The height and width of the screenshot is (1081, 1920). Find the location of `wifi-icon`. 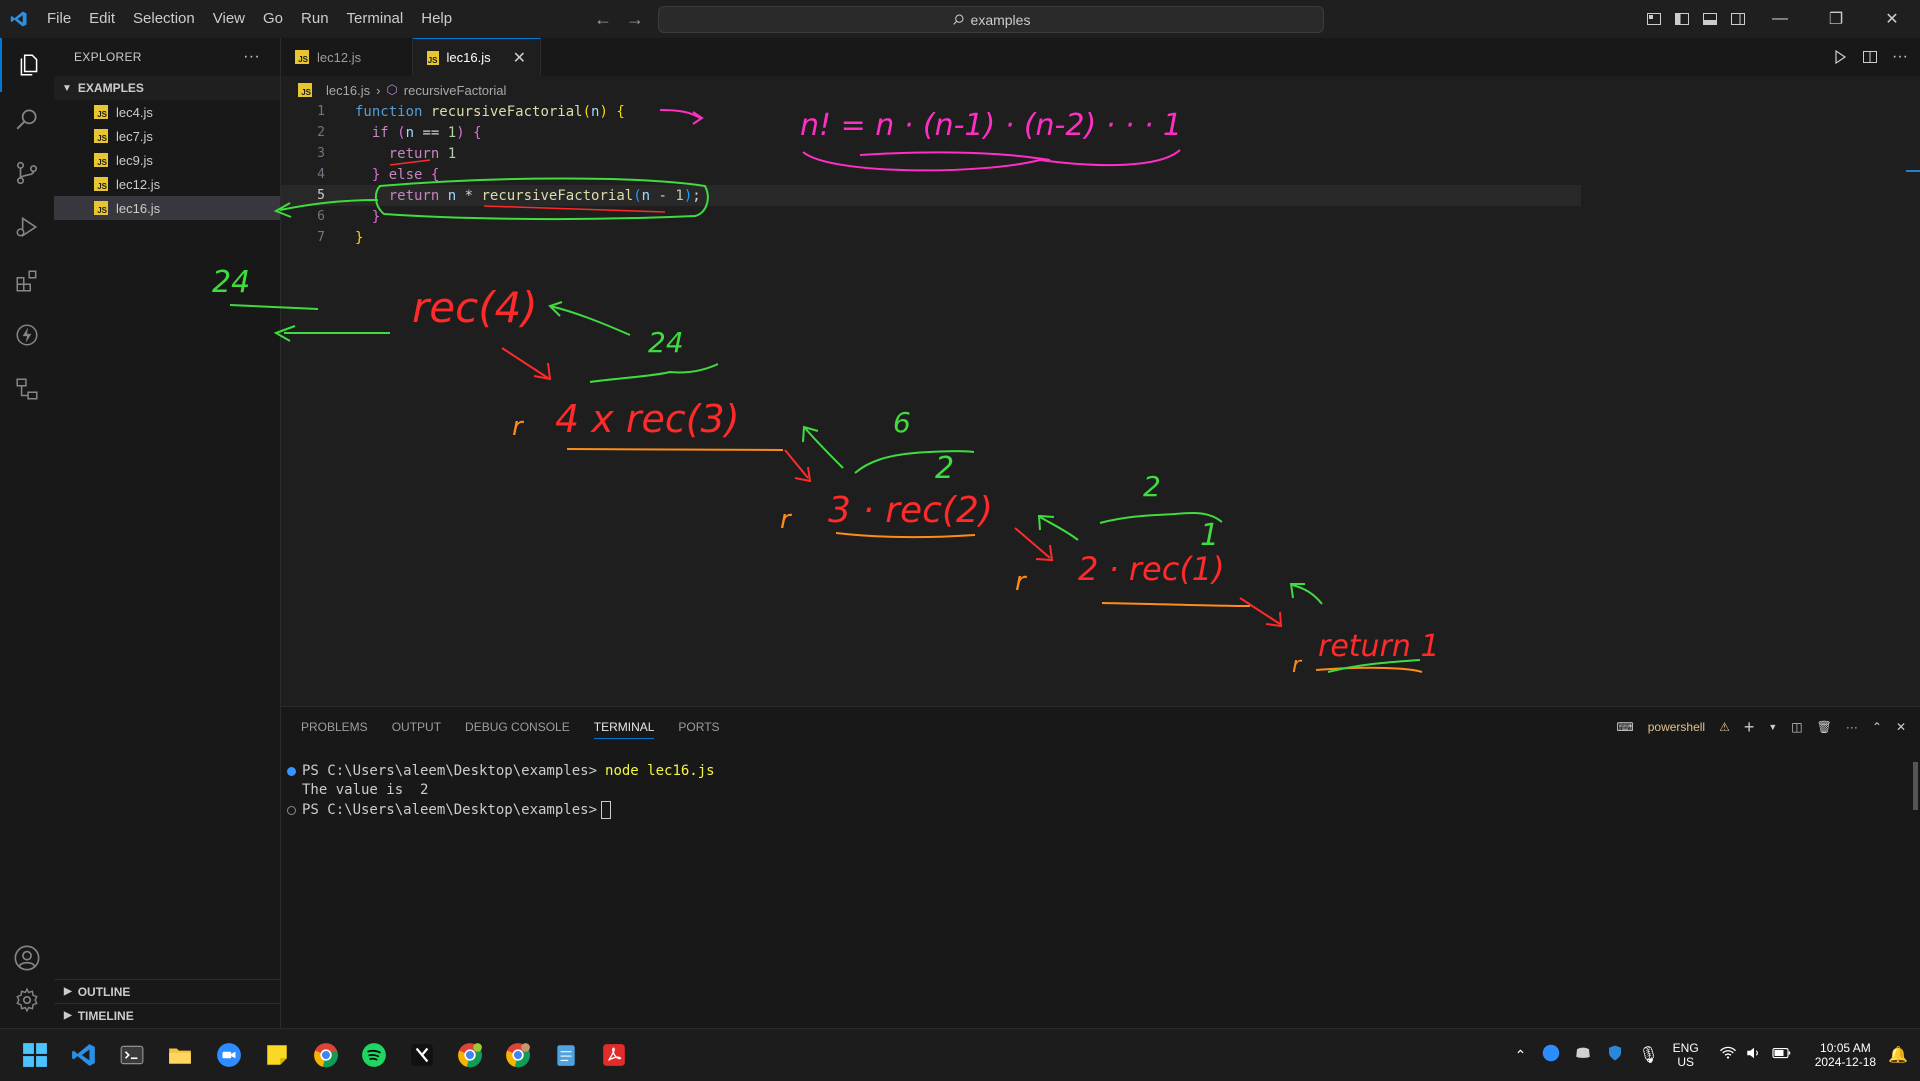

wifi-icon is located at coordinates (1728, 1055).